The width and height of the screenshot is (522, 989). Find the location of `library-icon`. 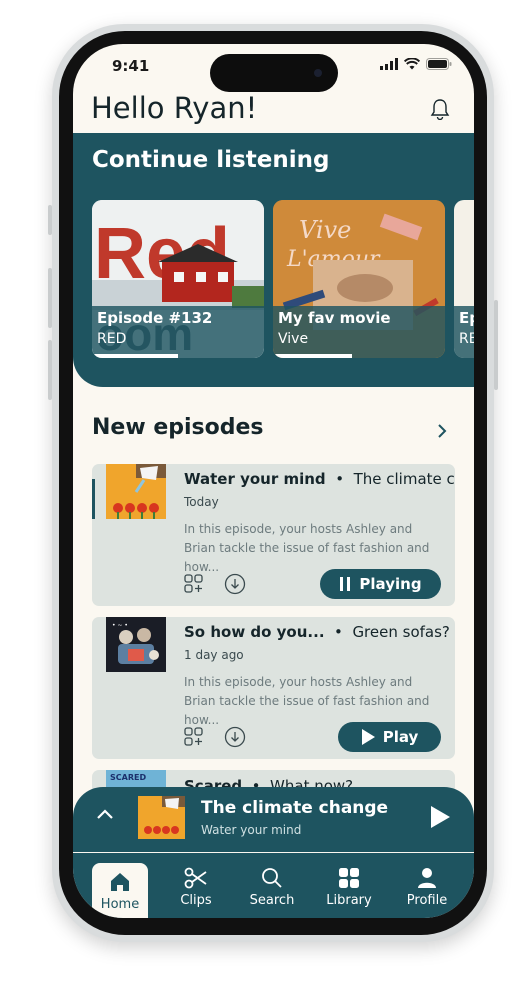

library-icon is located at coordinates (349, 878).